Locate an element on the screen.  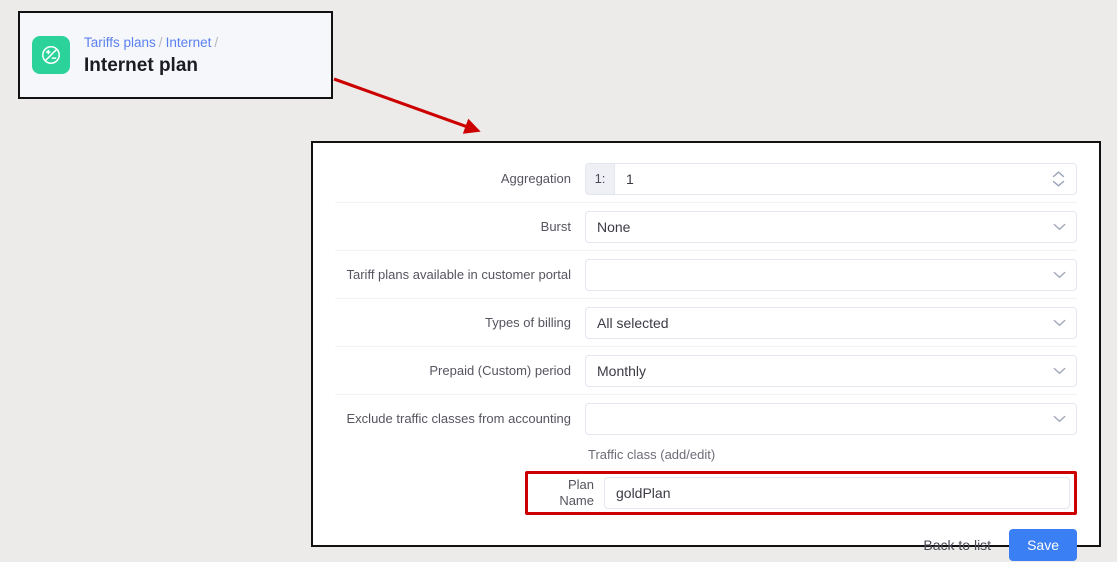
breadcrumb-item-tariffs-plans: Tariffs plans is located at coordinates (120, 42).